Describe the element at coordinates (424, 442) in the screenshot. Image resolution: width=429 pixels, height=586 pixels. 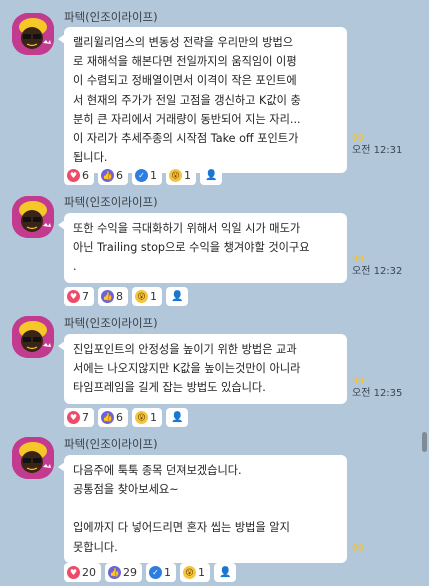
I see `scrollbar-thumb` at that location.